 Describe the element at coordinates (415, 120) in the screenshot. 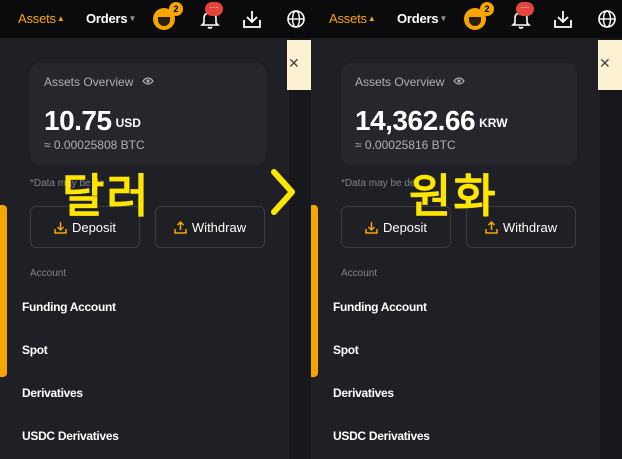

I see `balance-value: 14,362.66` at that location.